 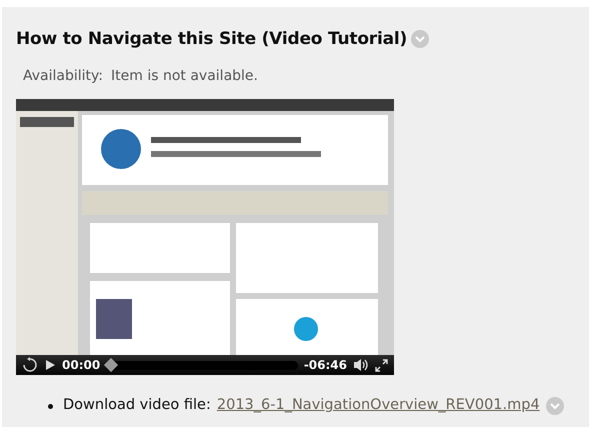 I want to click on availability-label: Availability:, so click(x=63, y=76).